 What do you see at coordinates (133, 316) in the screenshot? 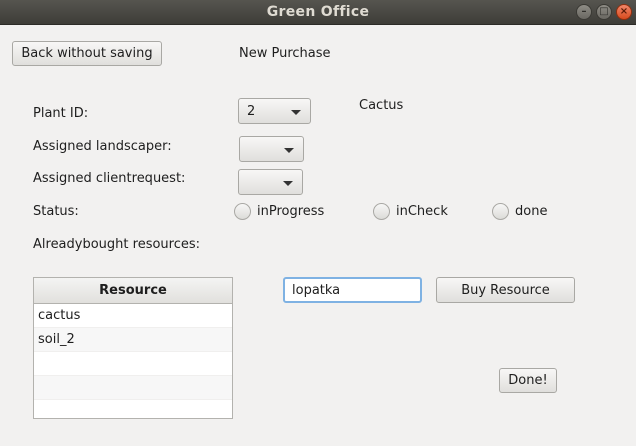
I see `table-row: cactus` at bounding box center [133, 316].